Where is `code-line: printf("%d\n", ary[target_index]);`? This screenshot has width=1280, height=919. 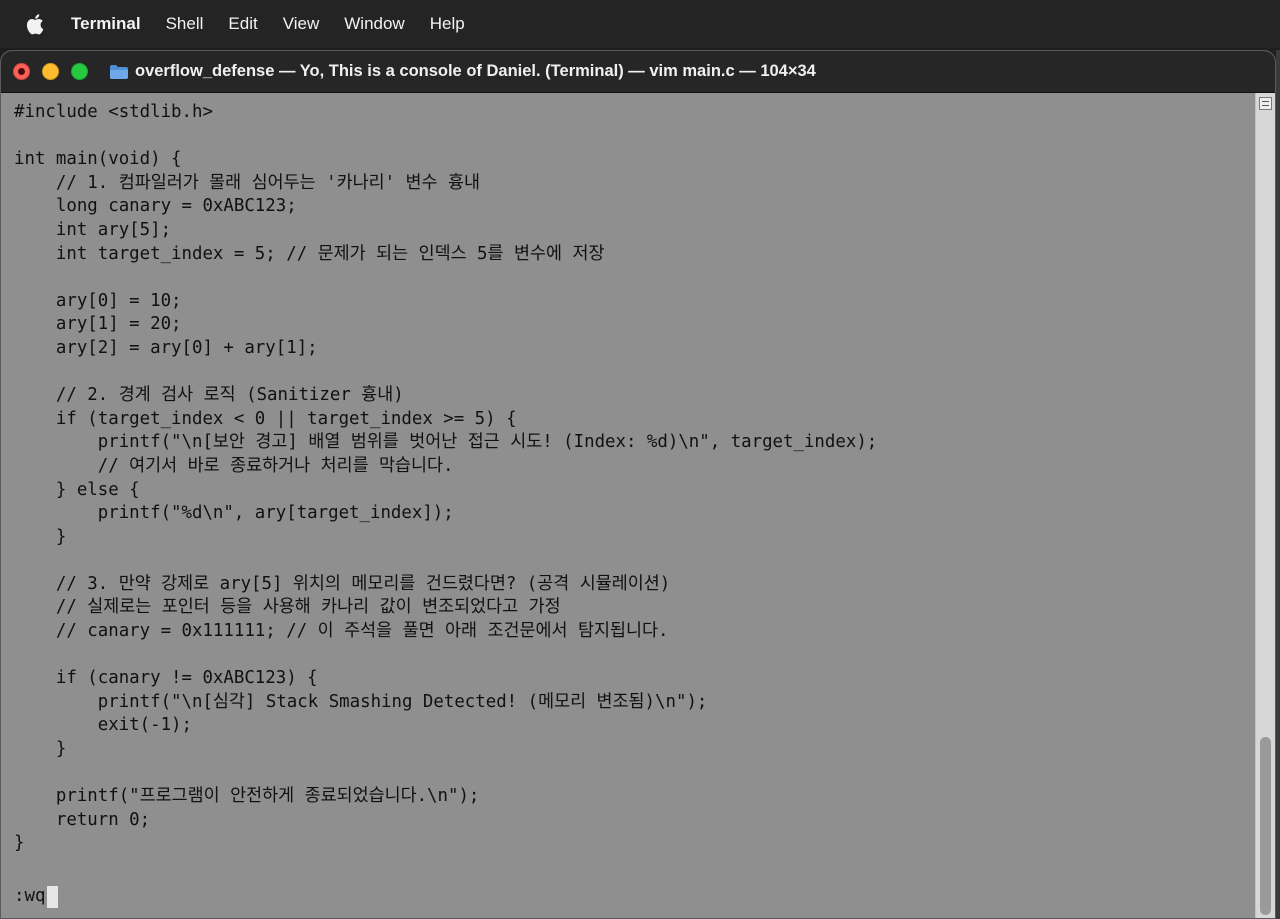 code-line: printf("%d\n", ary[target_index]); is located at coordinates (234, 513).